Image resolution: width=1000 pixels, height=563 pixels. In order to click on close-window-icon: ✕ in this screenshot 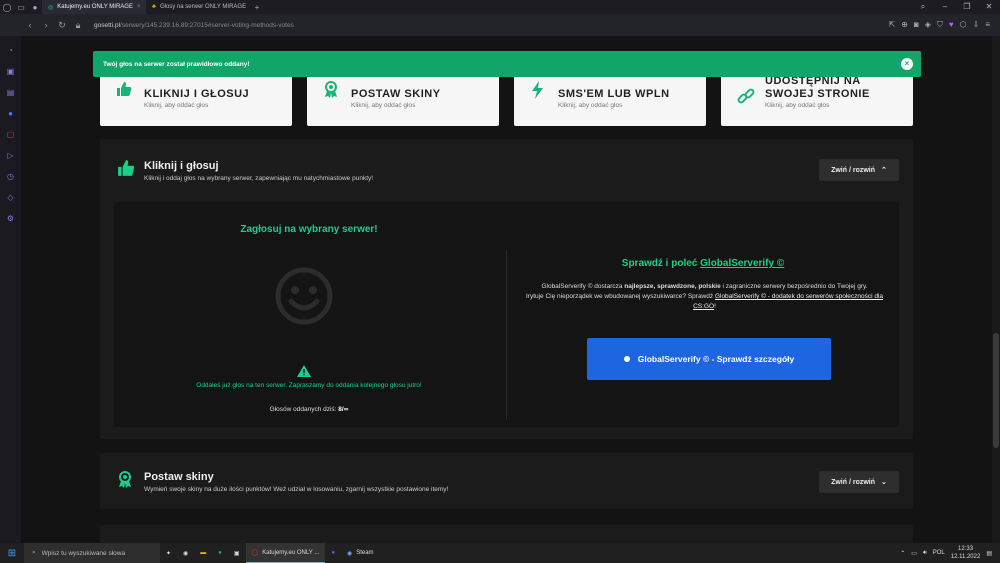, I will do `click(989, 7)`.